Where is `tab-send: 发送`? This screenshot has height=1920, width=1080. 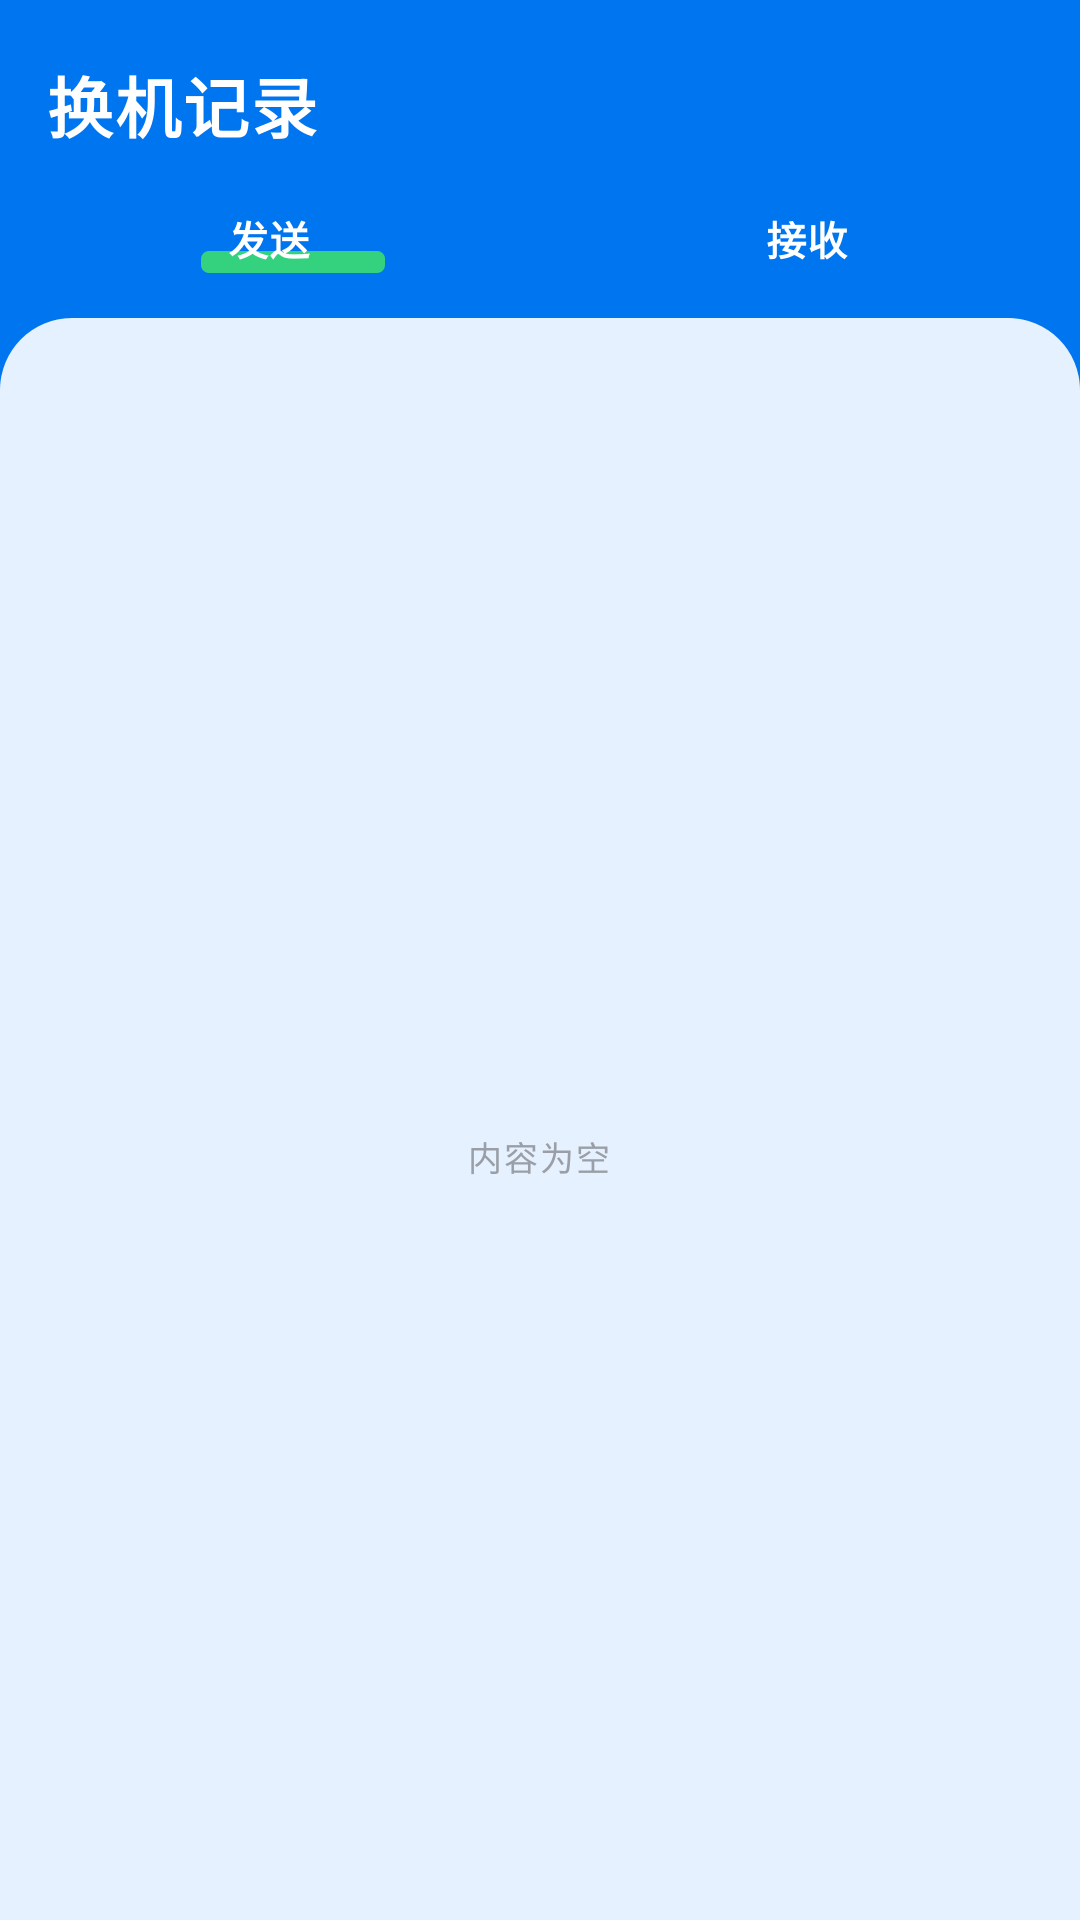 tab-send: 发送 is located at coordinates (270, 245).